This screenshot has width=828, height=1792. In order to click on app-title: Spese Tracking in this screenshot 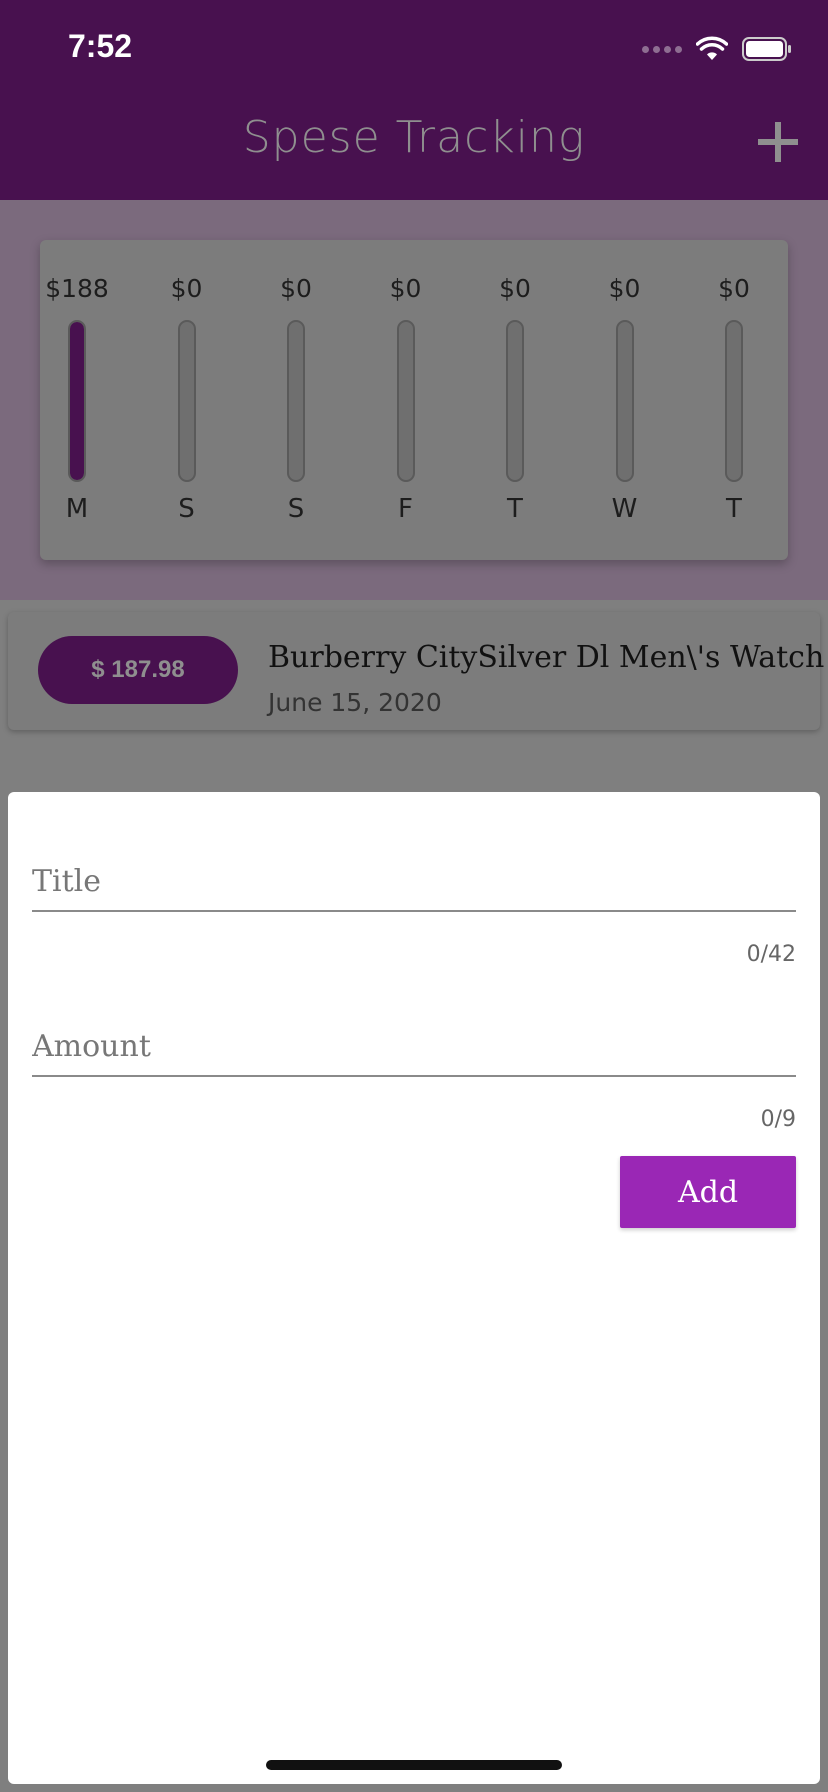, I will do `click(414, 137)`.